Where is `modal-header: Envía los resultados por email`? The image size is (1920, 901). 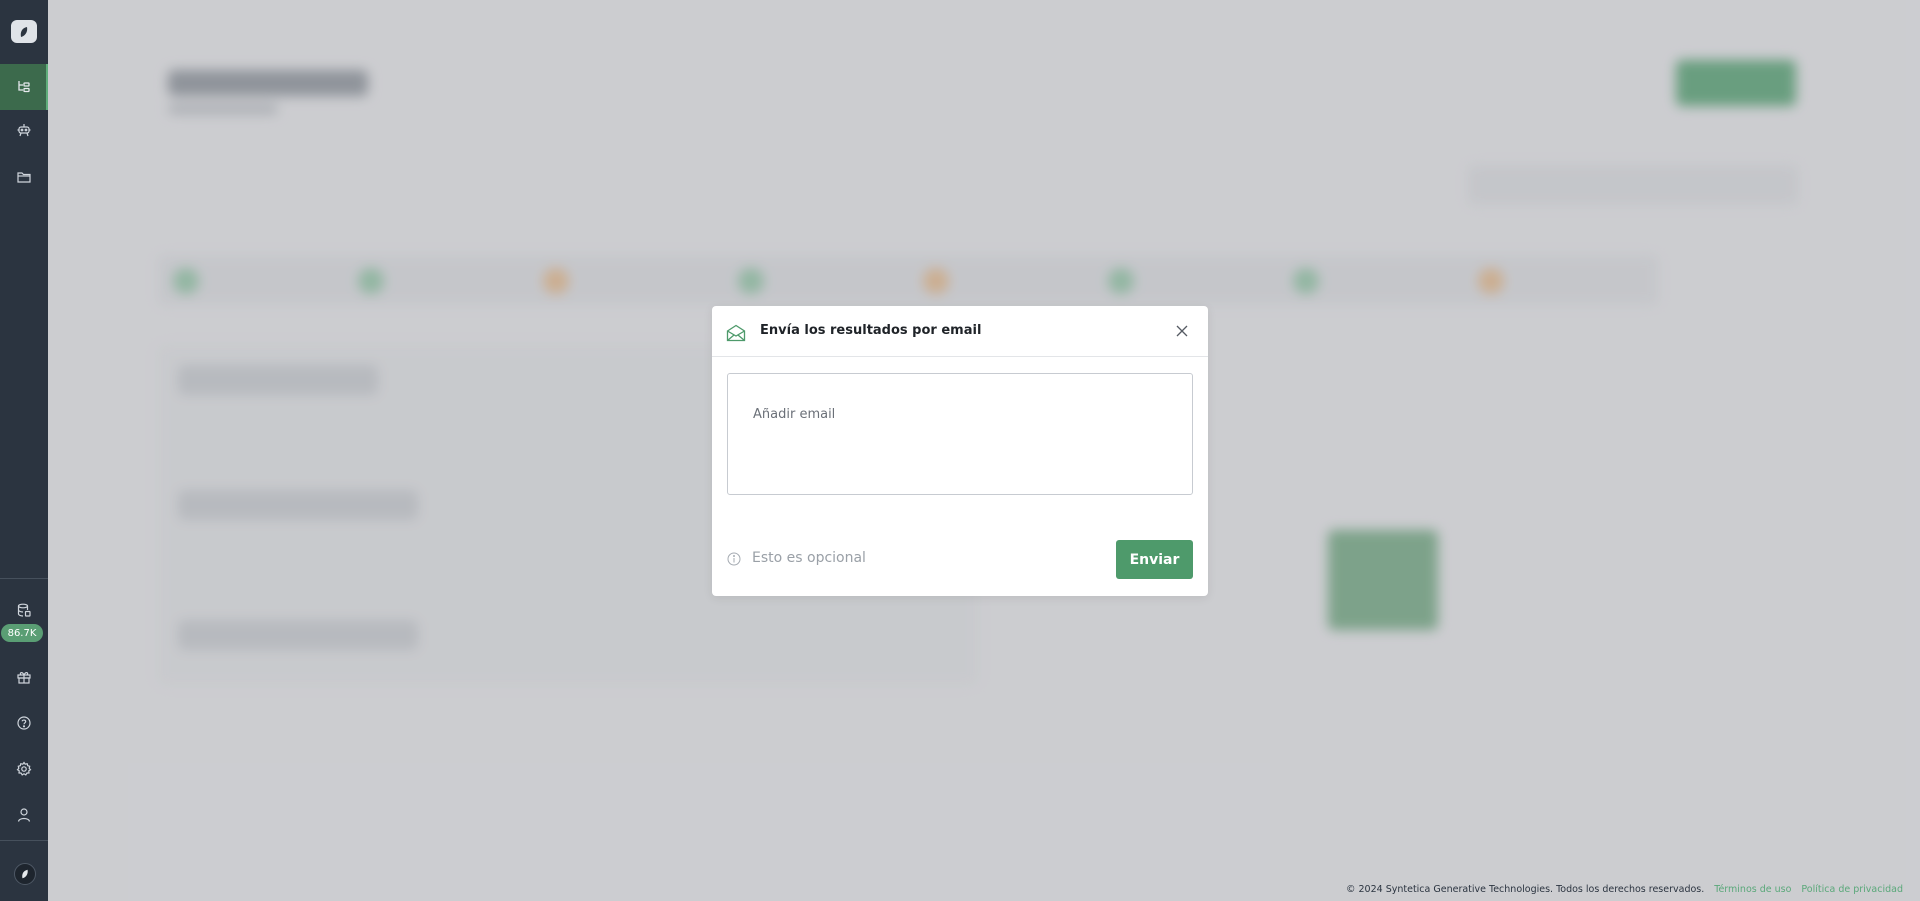
modal-header: Envía los resultados por email is located at coordinates (960, 331).